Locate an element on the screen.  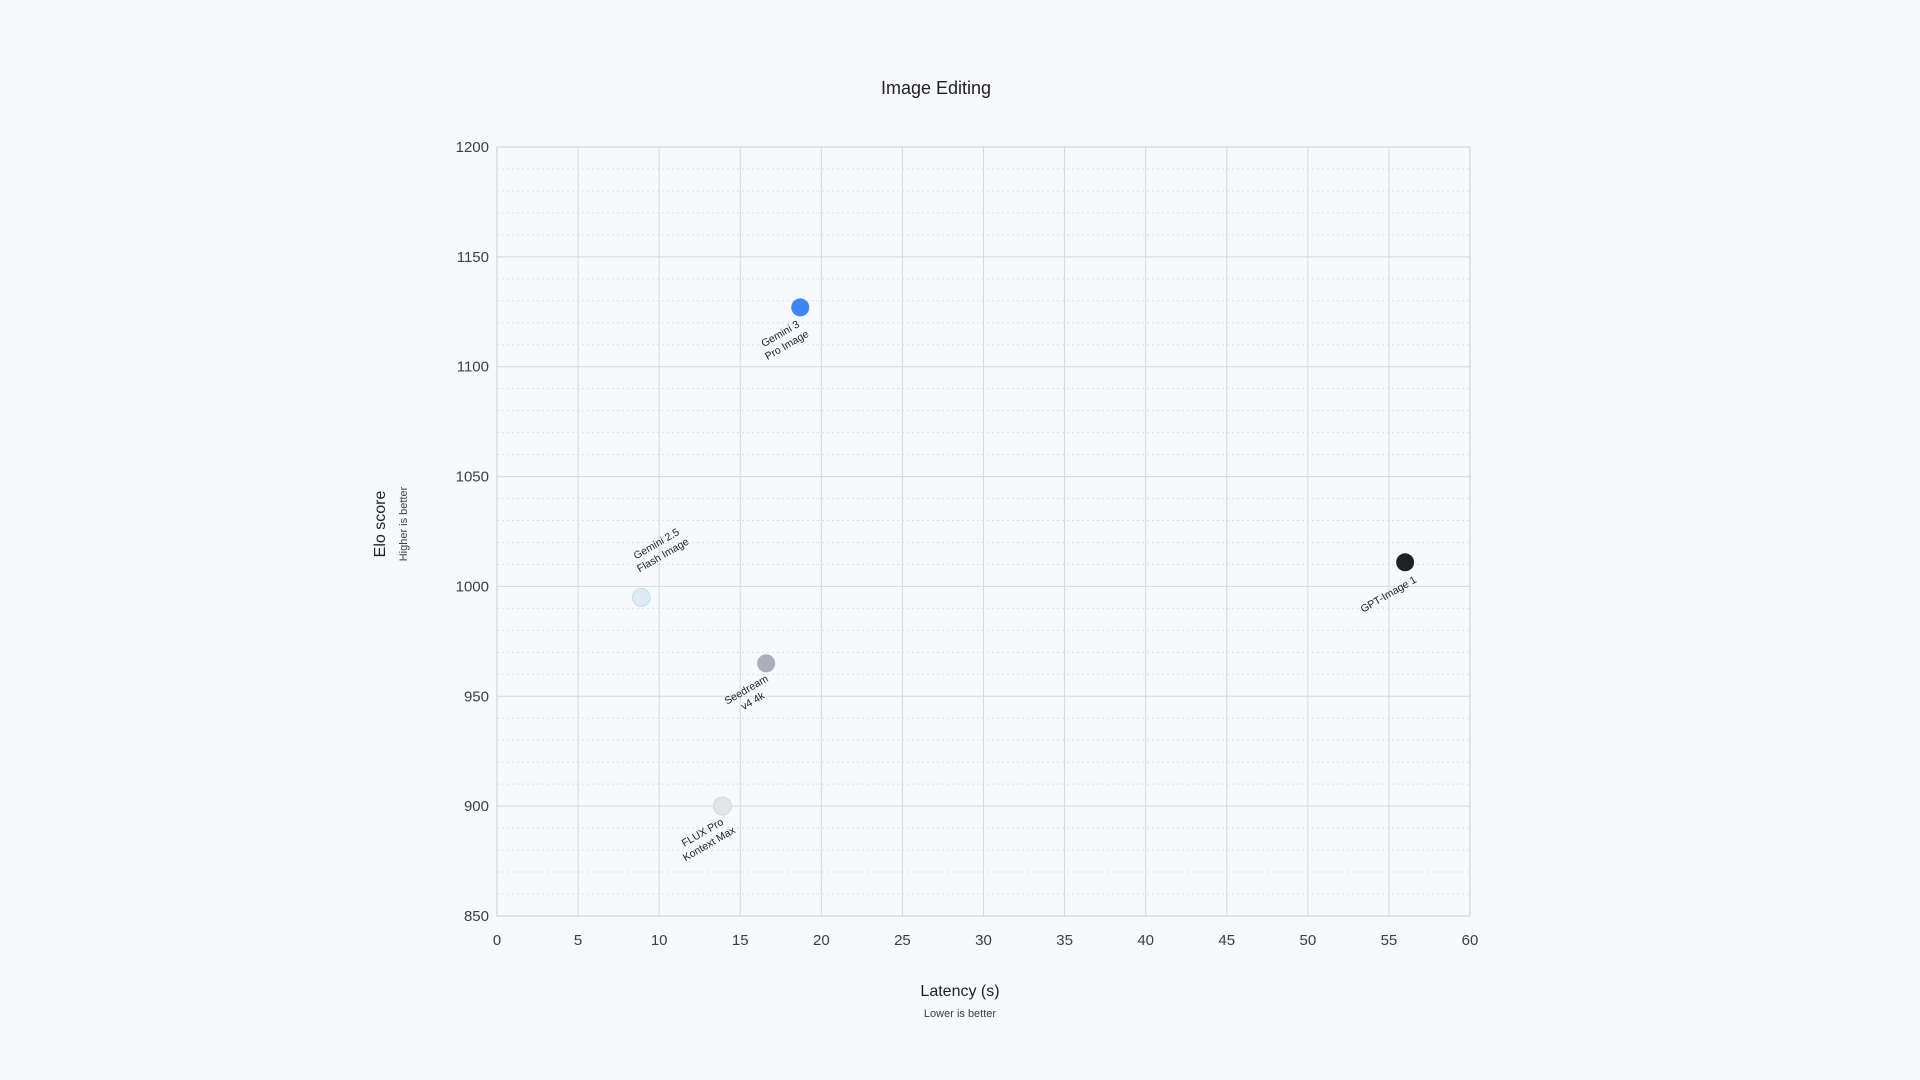
data-point-group: Gemini 2.5Flash Image is located at coordinates (660, 565).